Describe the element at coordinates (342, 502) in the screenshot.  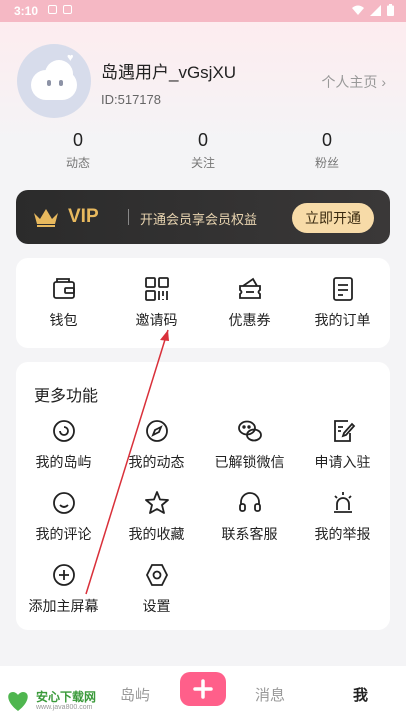
I see `alarm-icon` at that location.